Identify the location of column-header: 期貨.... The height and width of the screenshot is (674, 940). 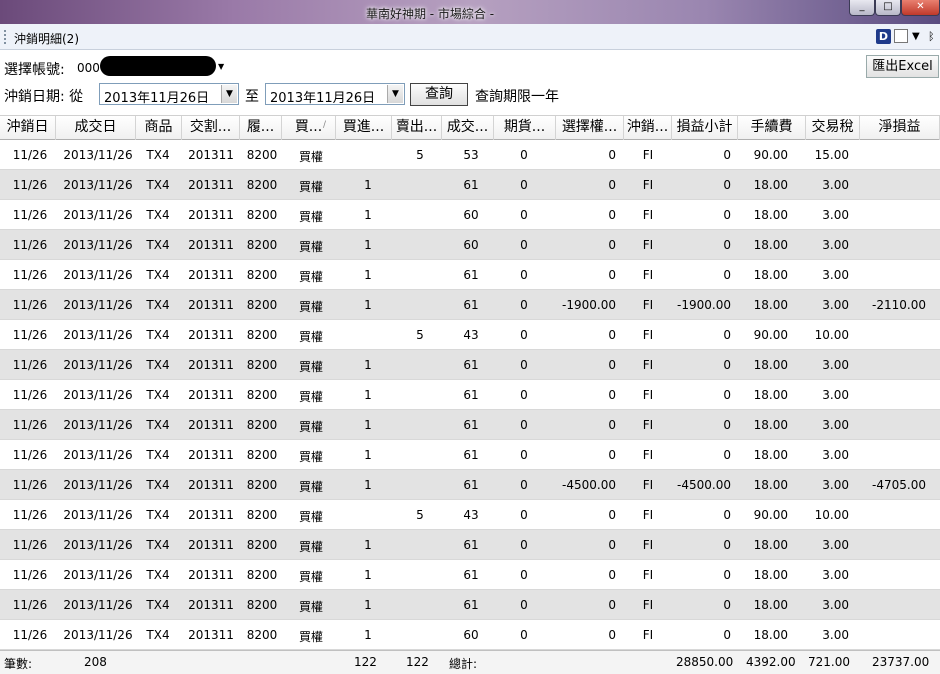
(525, 128).